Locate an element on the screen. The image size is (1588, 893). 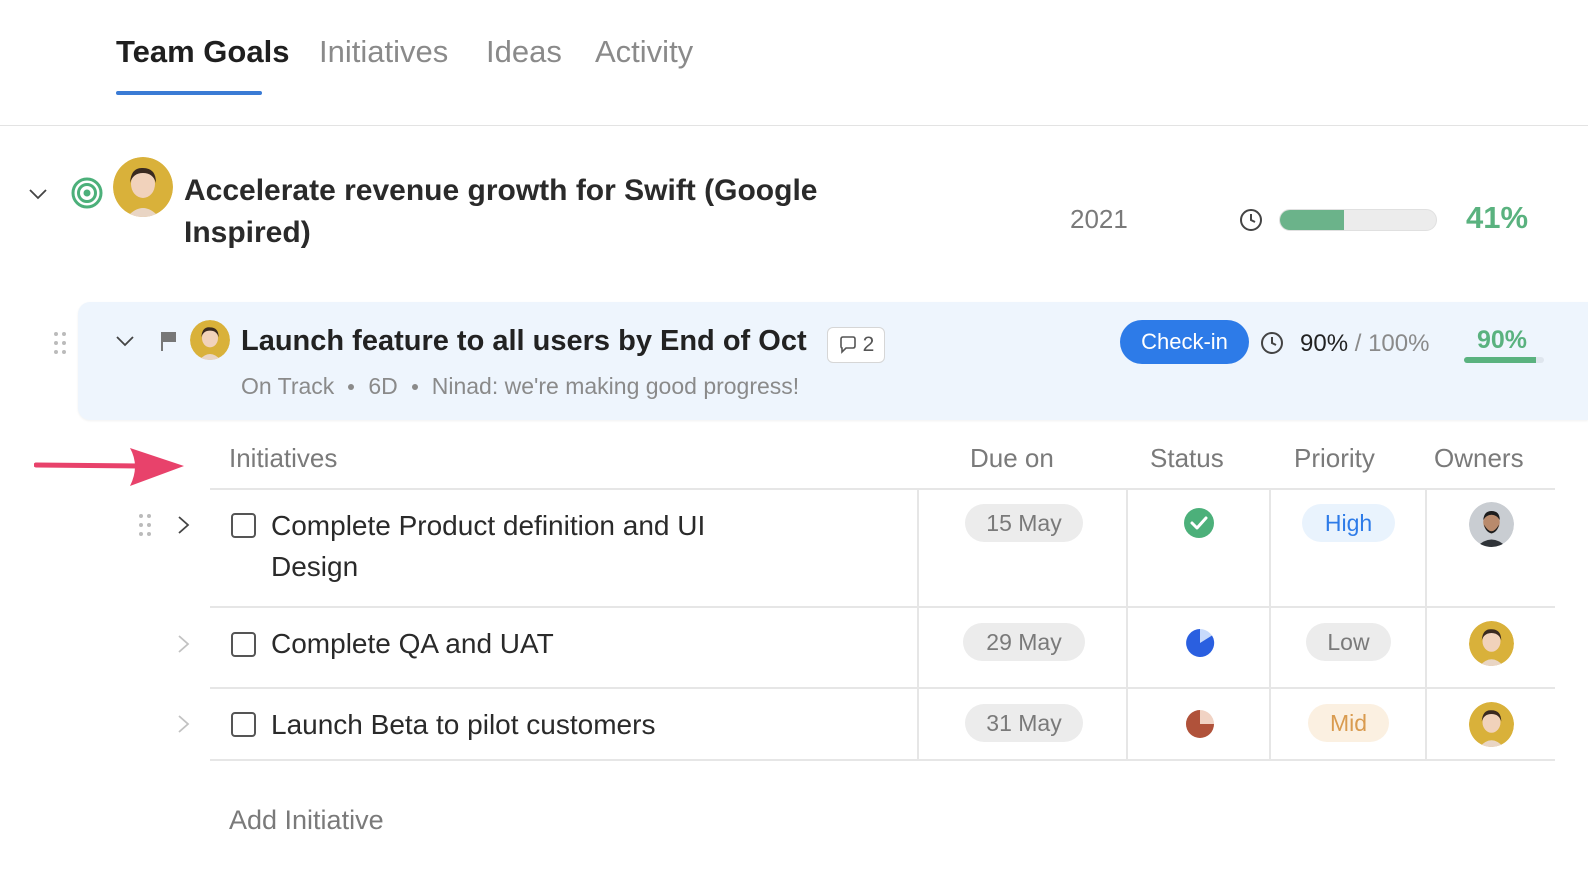
key-result-target-value: 100% is located at coordinates (1399, 343).